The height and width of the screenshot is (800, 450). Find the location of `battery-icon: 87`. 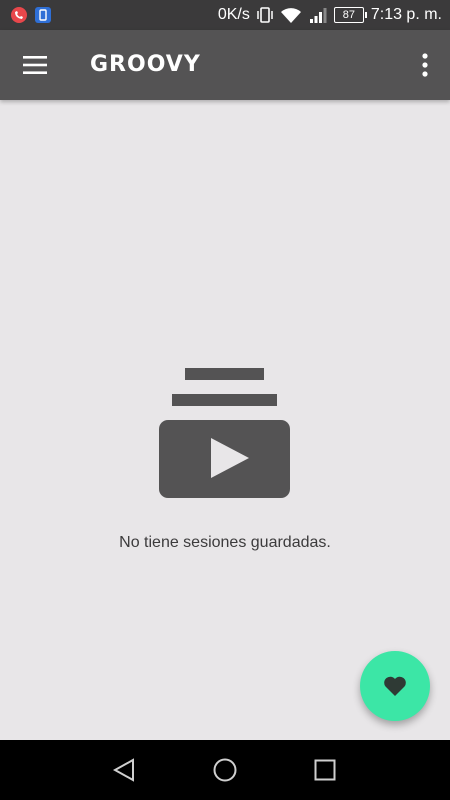

battery-icon: 87 is located at coordinates (350, 15).